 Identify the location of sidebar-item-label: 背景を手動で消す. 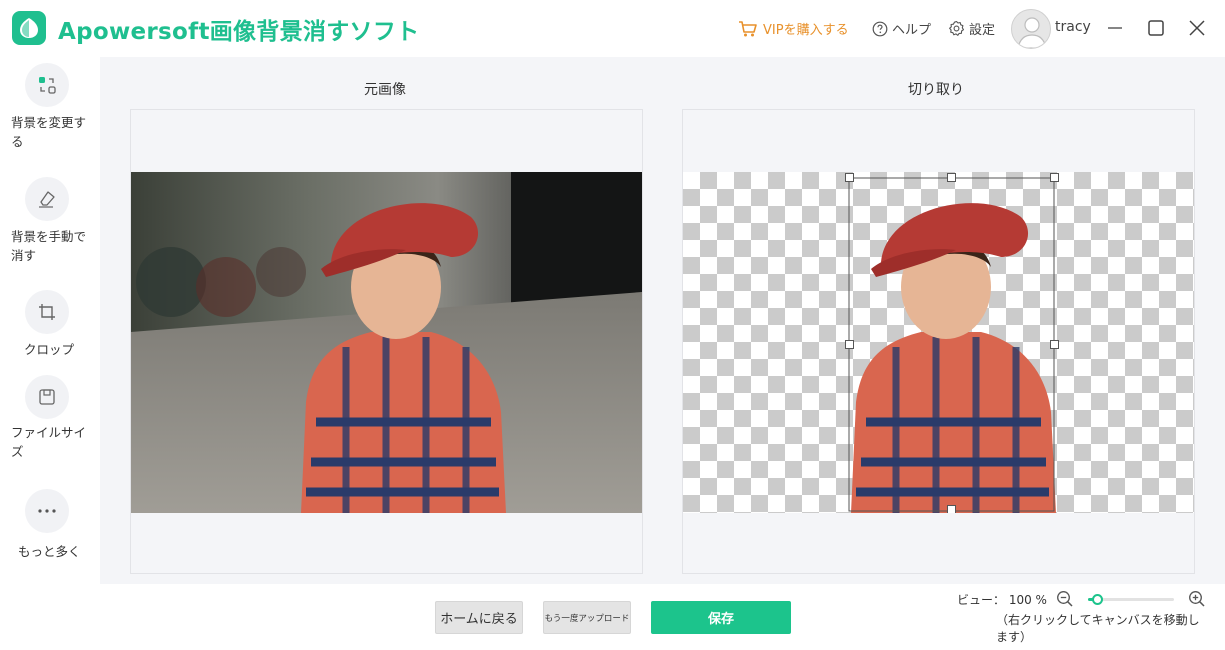
(49, 246).